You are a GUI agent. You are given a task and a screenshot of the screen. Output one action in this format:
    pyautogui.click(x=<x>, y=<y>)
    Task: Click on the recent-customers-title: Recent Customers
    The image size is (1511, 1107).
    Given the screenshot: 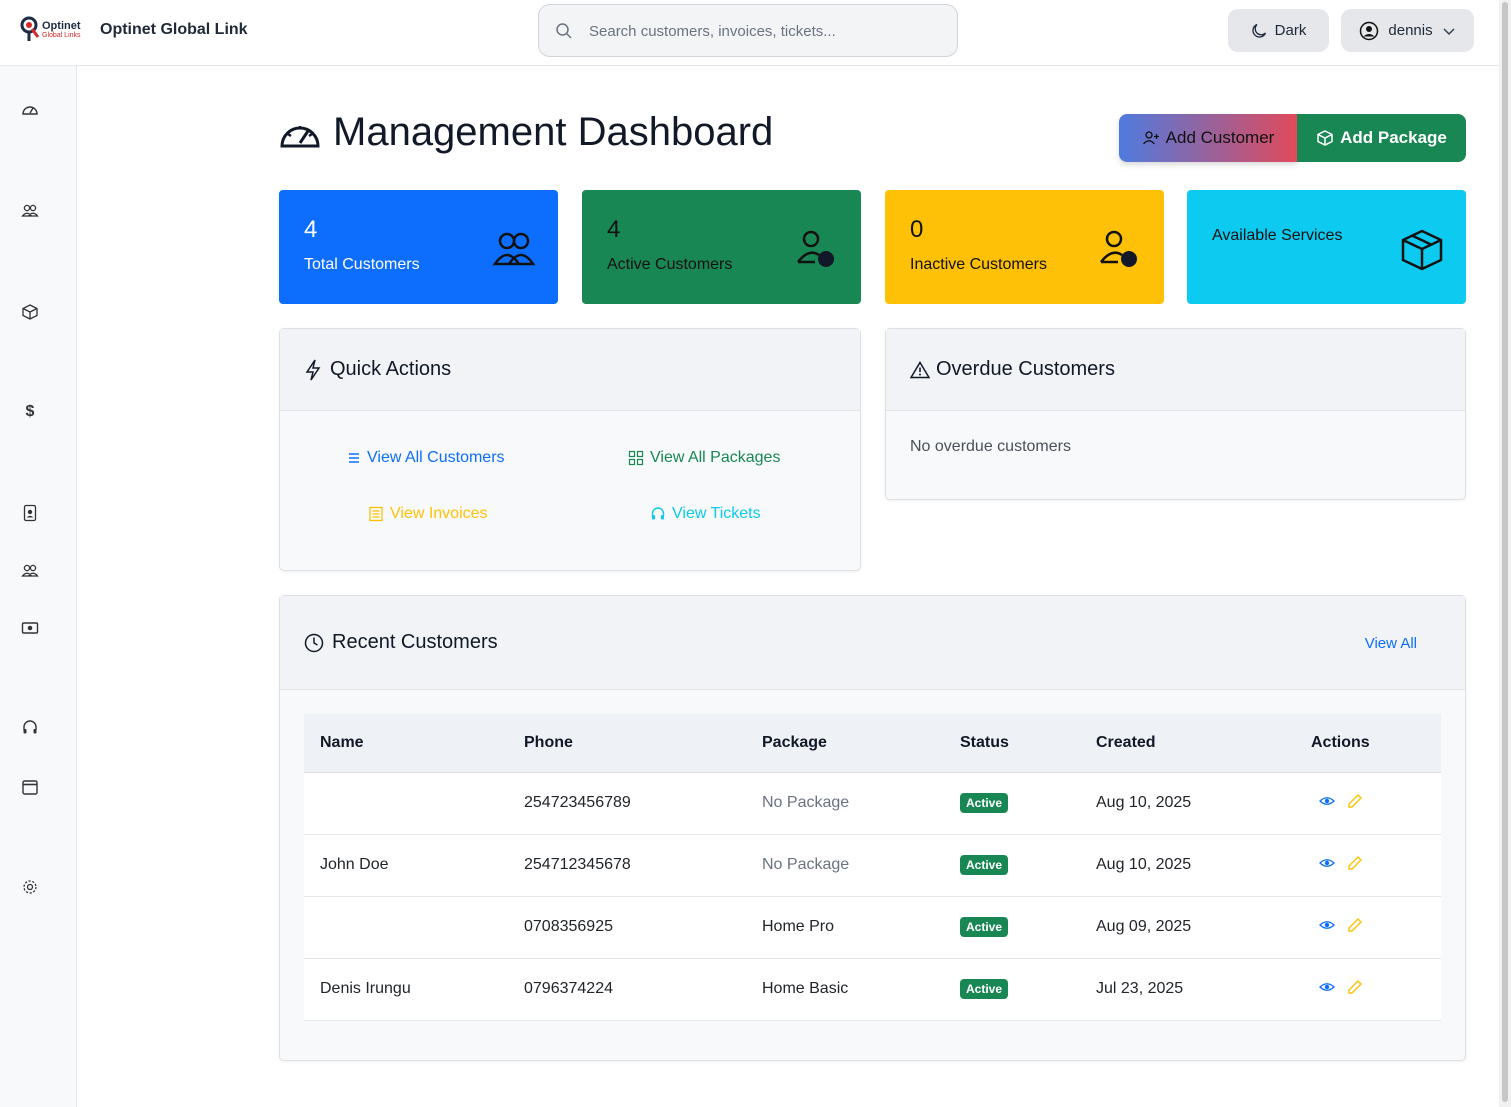 What is the action you would take?
    pyautogui.click(x=415, y=642)
    